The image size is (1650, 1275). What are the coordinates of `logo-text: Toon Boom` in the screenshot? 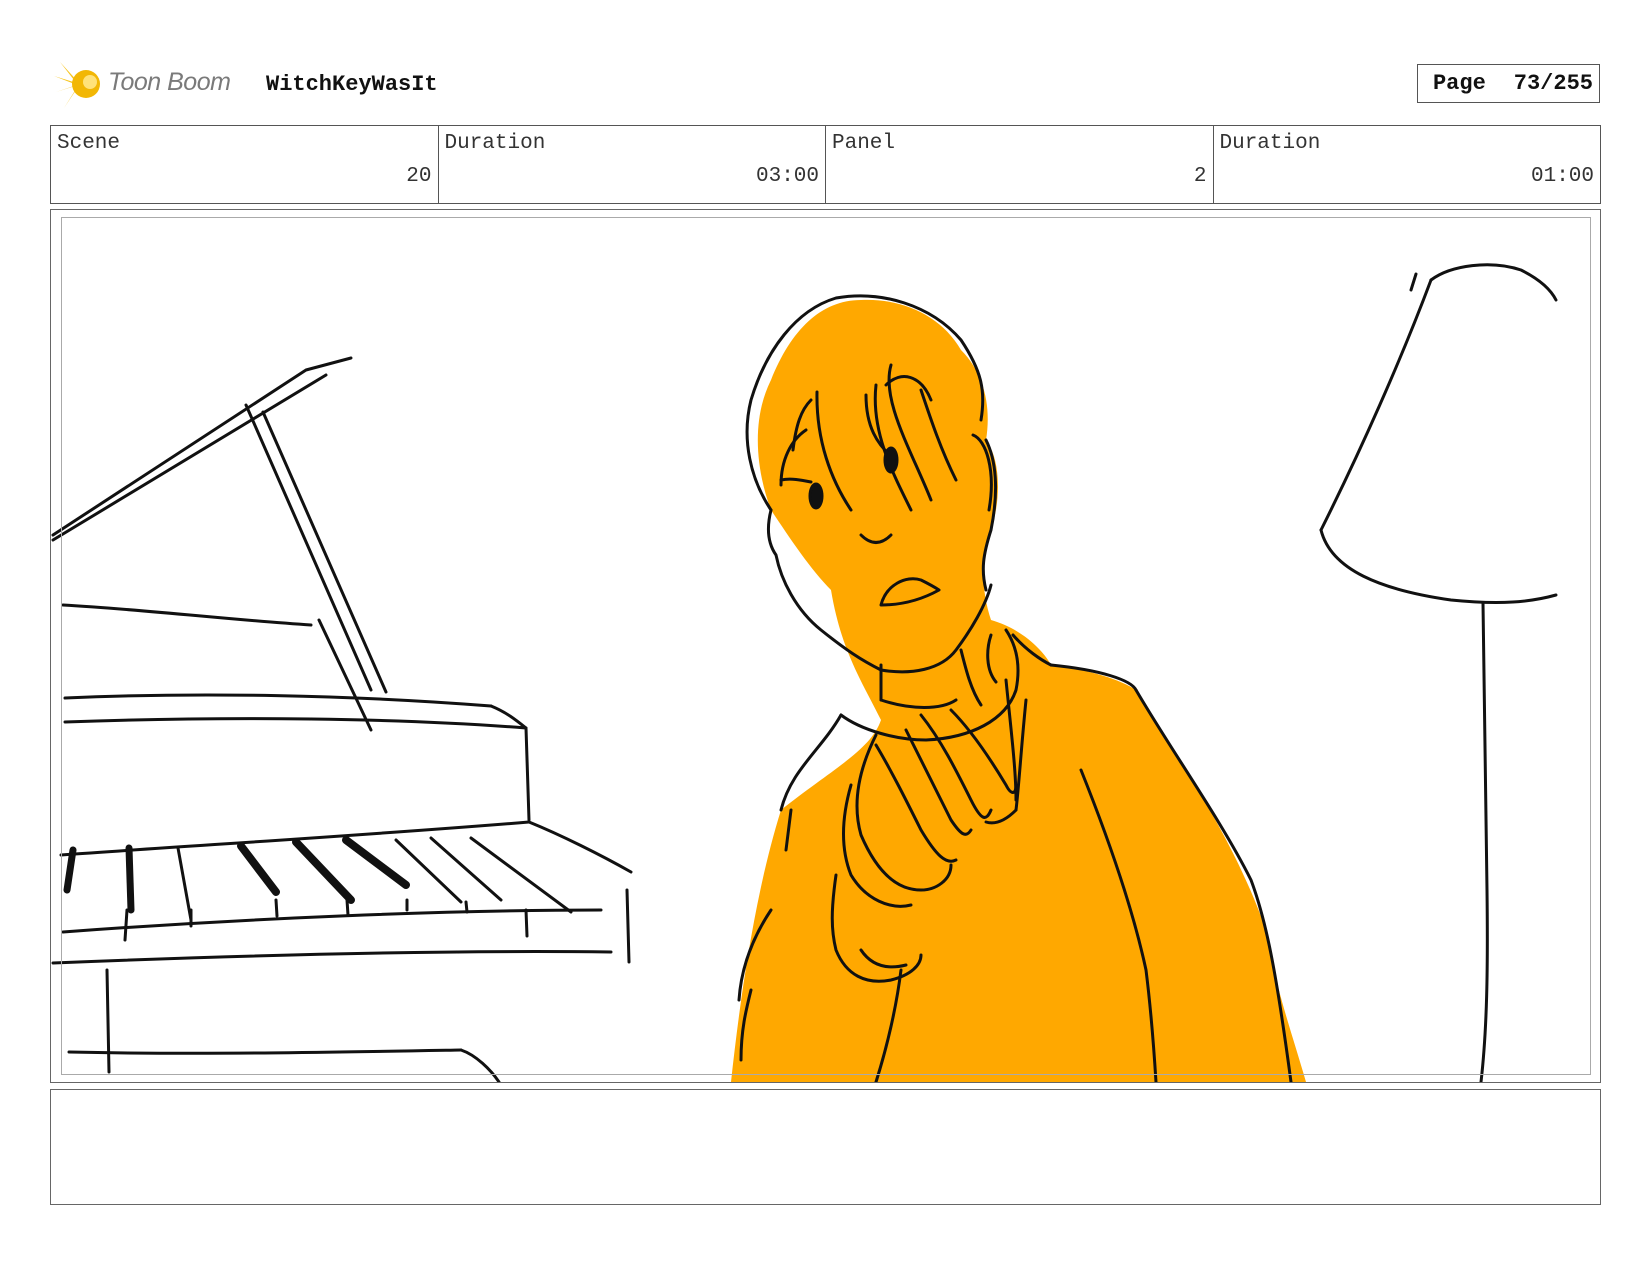 It's located at (169, 82).